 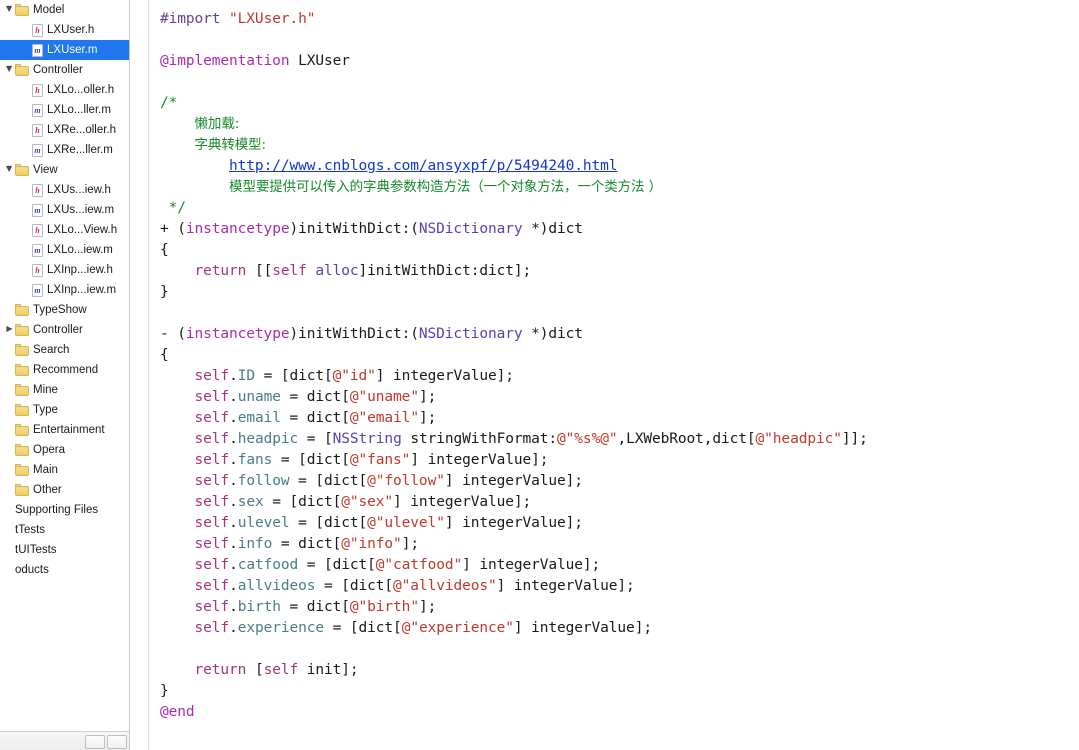 What do you see at coordinates (51, 350) in the screenshot?
I see `navigator-row-label: Search` at bounding box center [51, 350].